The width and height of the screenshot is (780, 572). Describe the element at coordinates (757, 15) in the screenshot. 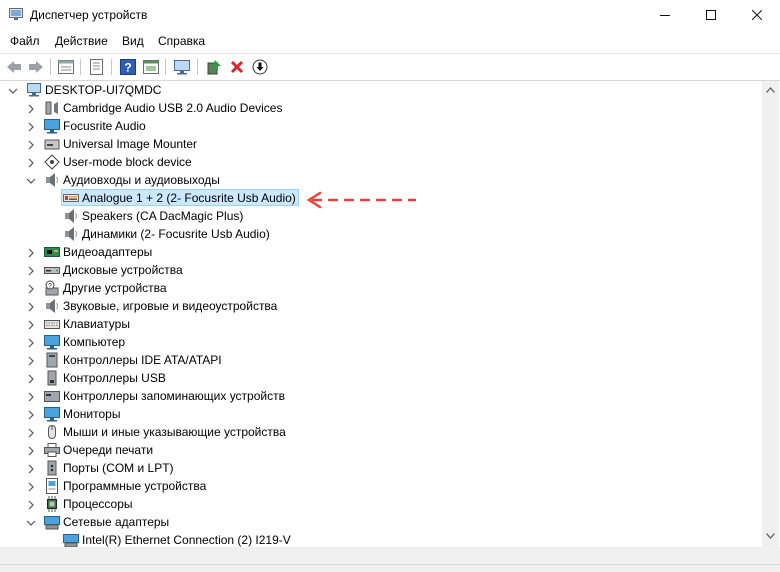

I see `close-button` at that location.